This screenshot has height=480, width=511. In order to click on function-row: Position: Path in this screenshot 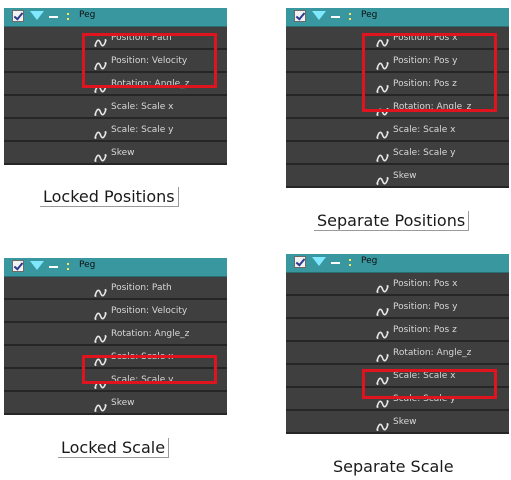, I will do `click(115, 288)`.